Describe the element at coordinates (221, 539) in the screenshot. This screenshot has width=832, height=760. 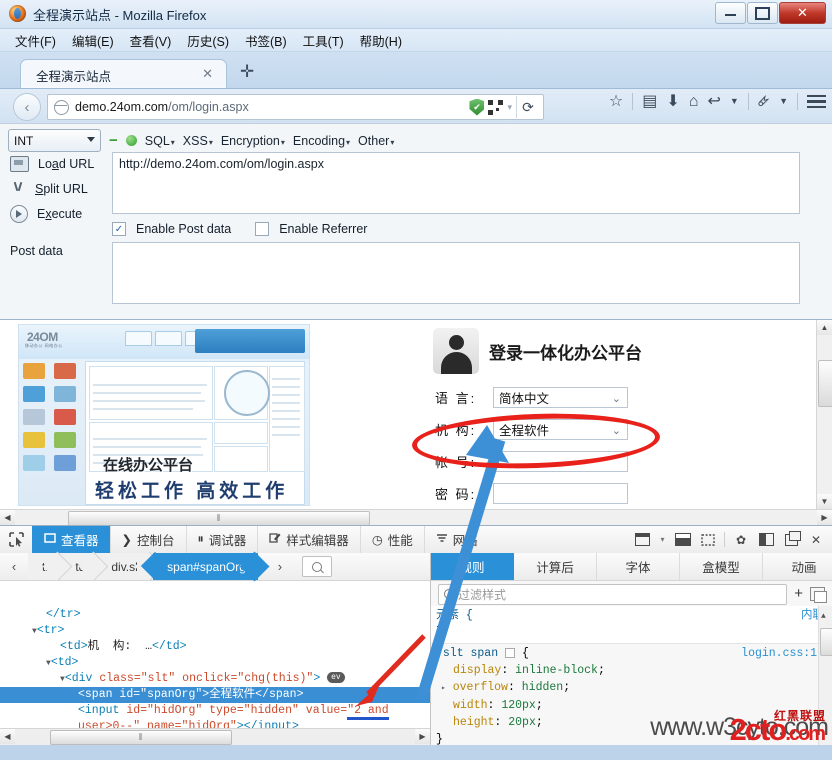
I see `tab-debugger: ⏸ 调试器` at that location.